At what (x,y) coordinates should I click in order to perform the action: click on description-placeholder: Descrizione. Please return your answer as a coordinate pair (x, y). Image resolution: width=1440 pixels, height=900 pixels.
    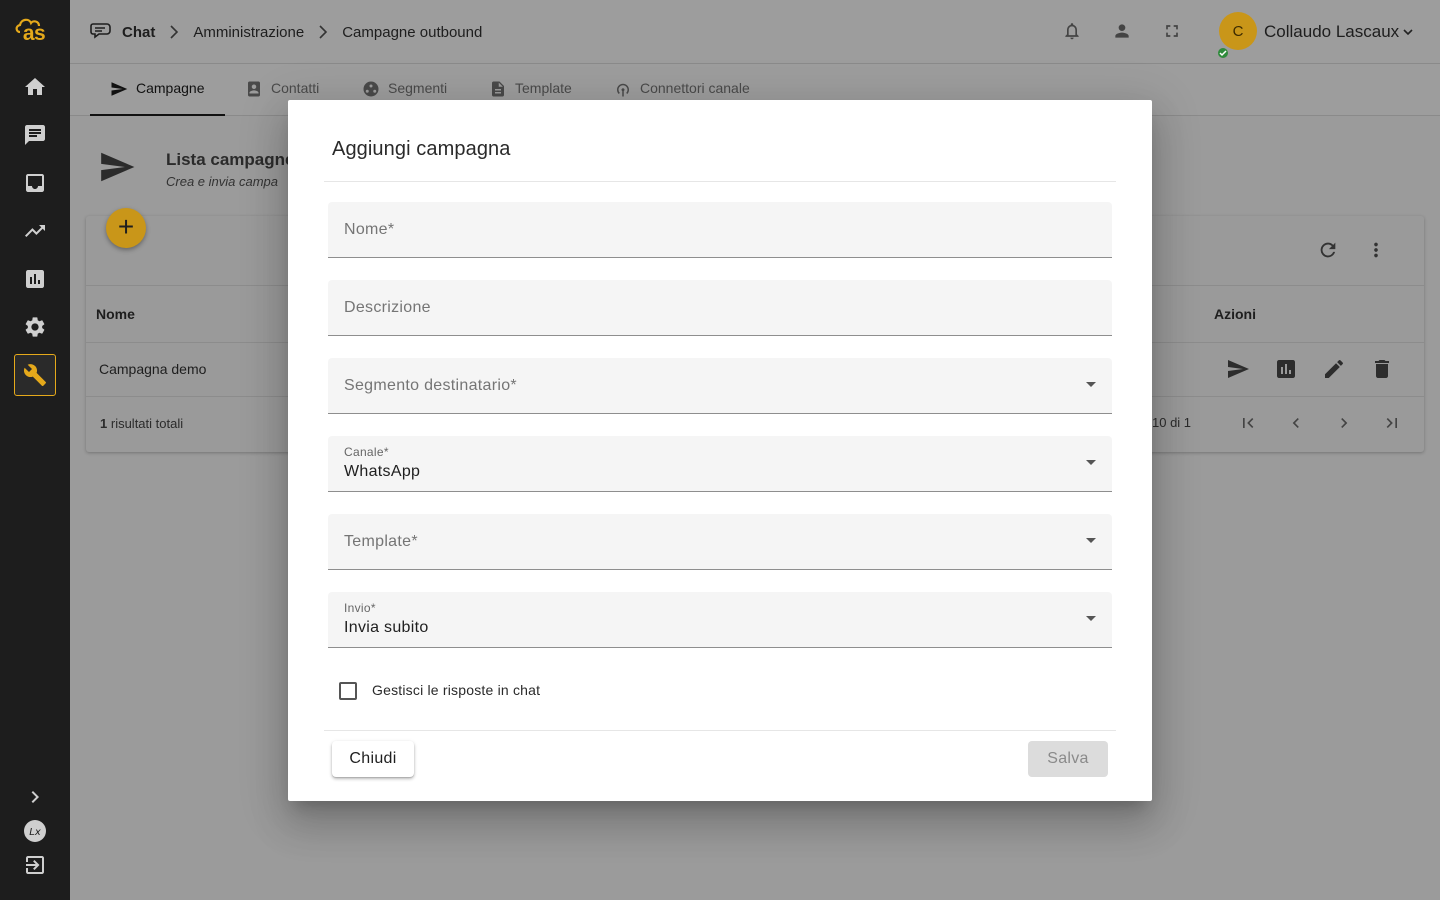
    Looking at the image, I should click on (387, 307).